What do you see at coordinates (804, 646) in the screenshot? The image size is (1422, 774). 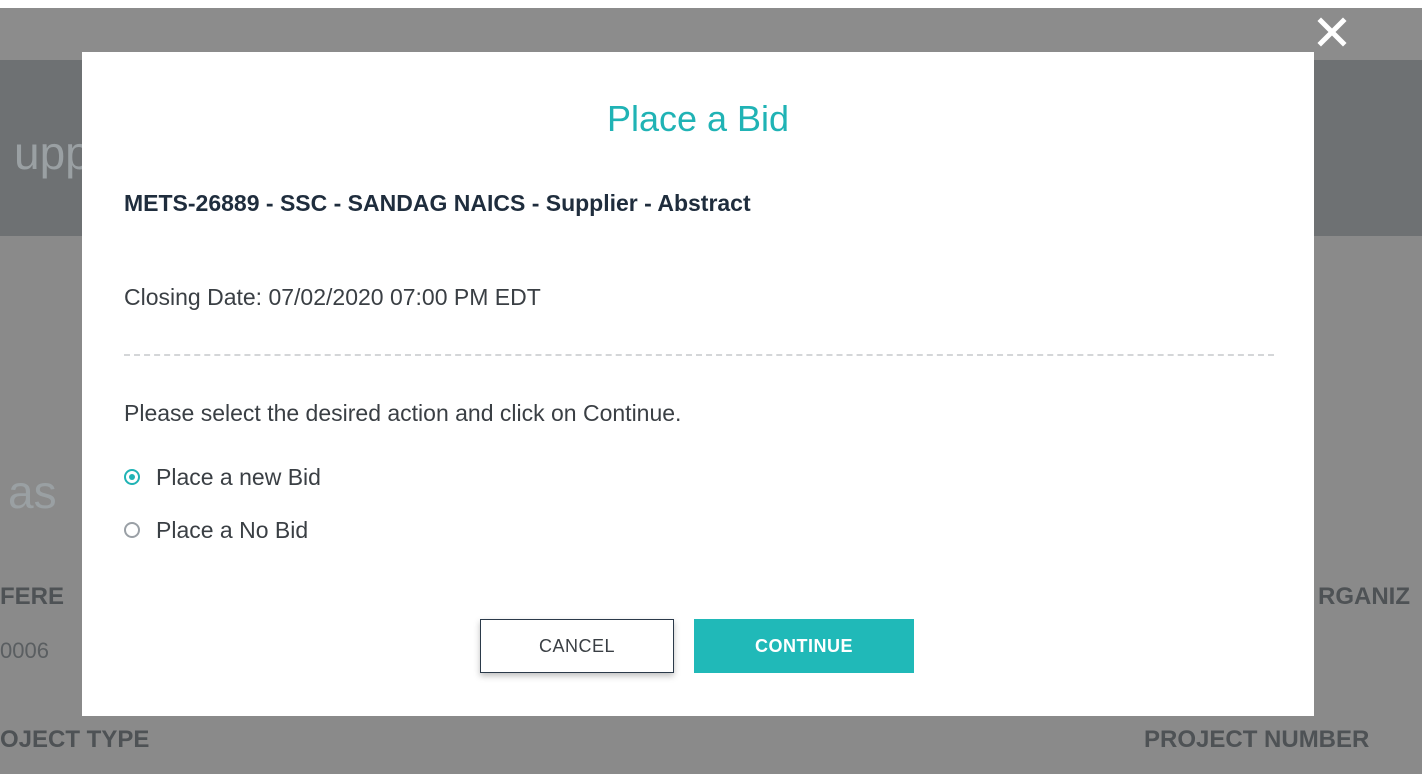 I see `continue-button: CONTINUE` at bounding box center [804, 646].